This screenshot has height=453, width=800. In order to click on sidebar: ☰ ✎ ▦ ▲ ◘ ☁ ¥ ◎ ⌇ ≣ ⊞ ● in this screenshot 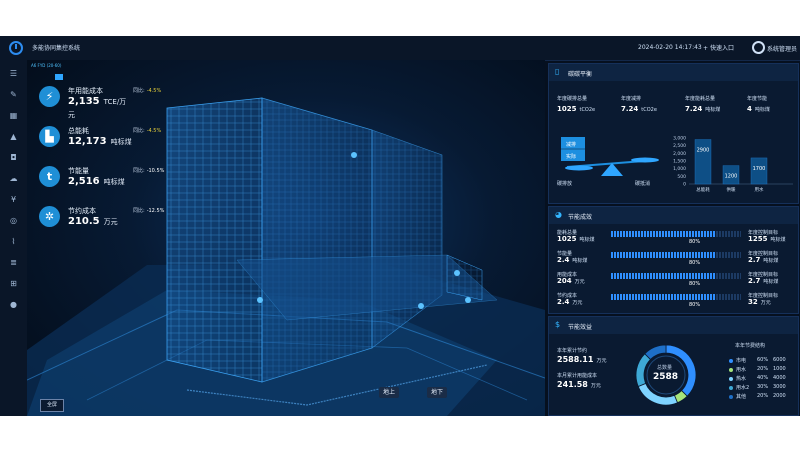, I will do `click(14, 238)`.